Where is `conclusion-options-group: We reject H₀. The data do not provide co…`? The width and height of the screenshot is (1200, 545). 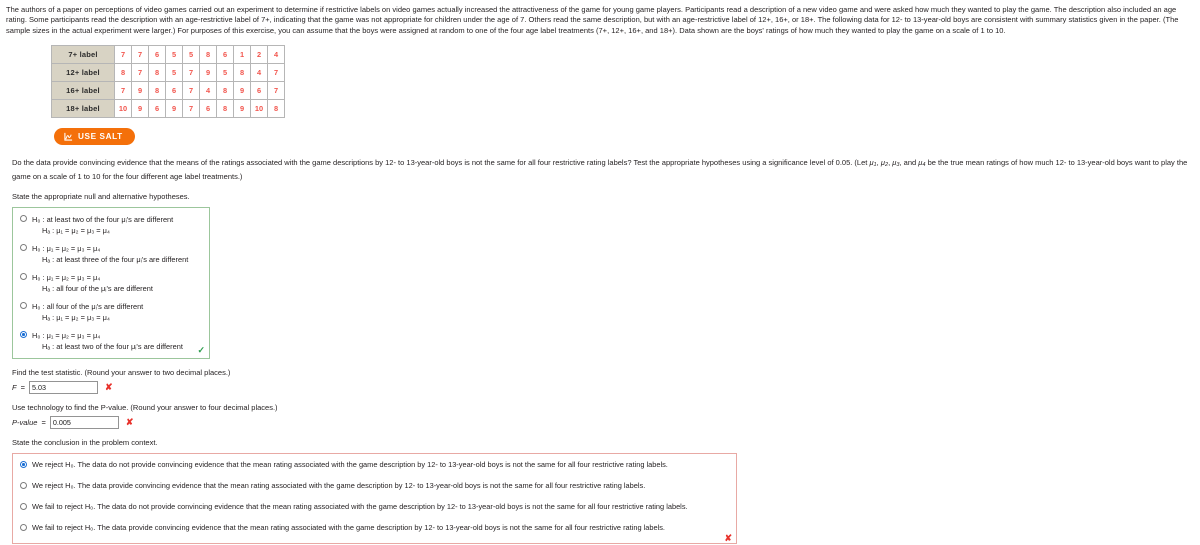 conclusion-options-group: We reject H₀. The data do not provide co… is located at coordinates (374, 498).